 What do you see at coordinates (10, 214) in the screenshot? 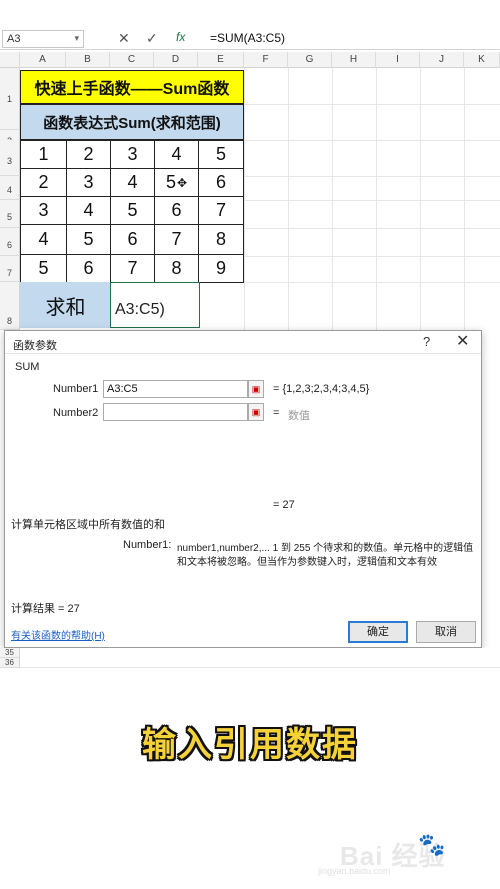
I see `row-header-5: 5` at bounding box center [10, 214].